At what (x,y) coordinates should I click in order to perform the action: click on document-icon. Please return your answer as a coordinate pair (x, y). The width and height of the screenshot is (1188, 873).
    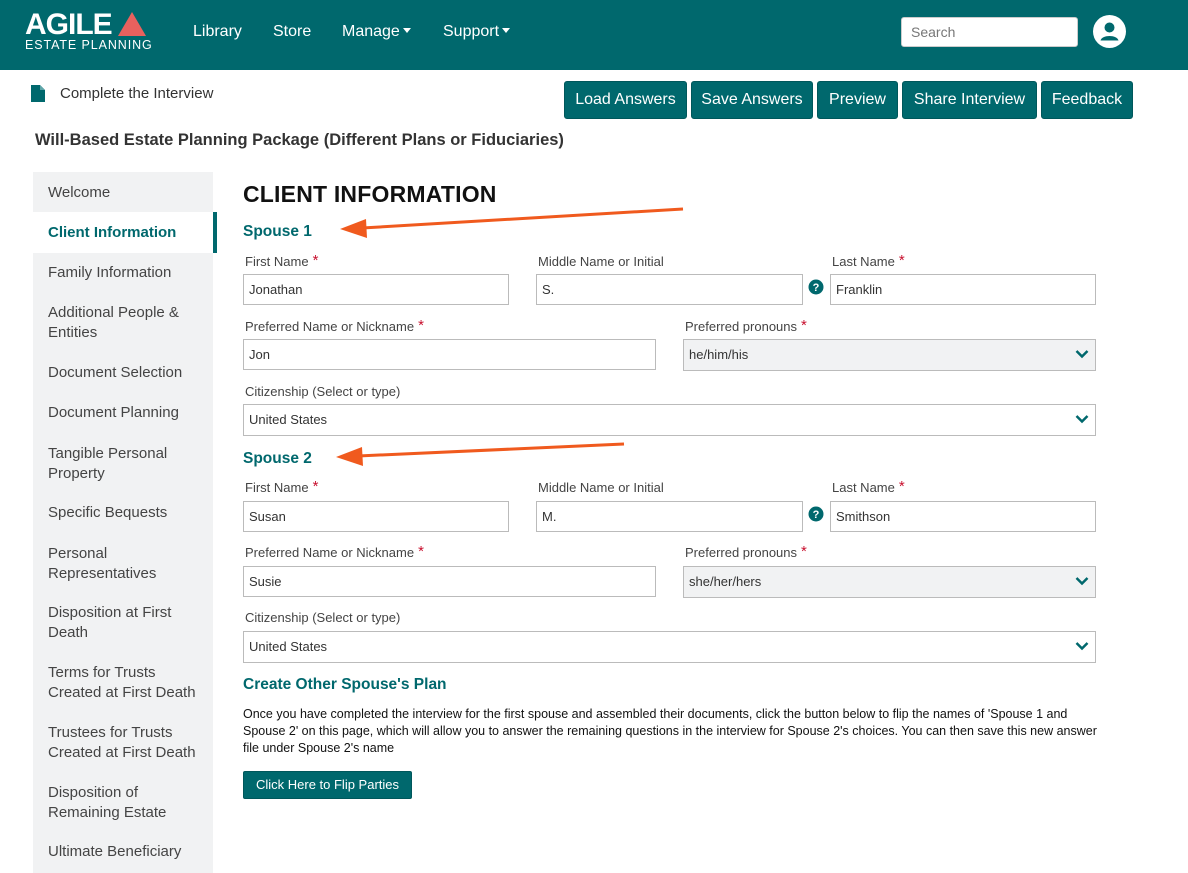
    Looking at the image, I should click on (38, 93).